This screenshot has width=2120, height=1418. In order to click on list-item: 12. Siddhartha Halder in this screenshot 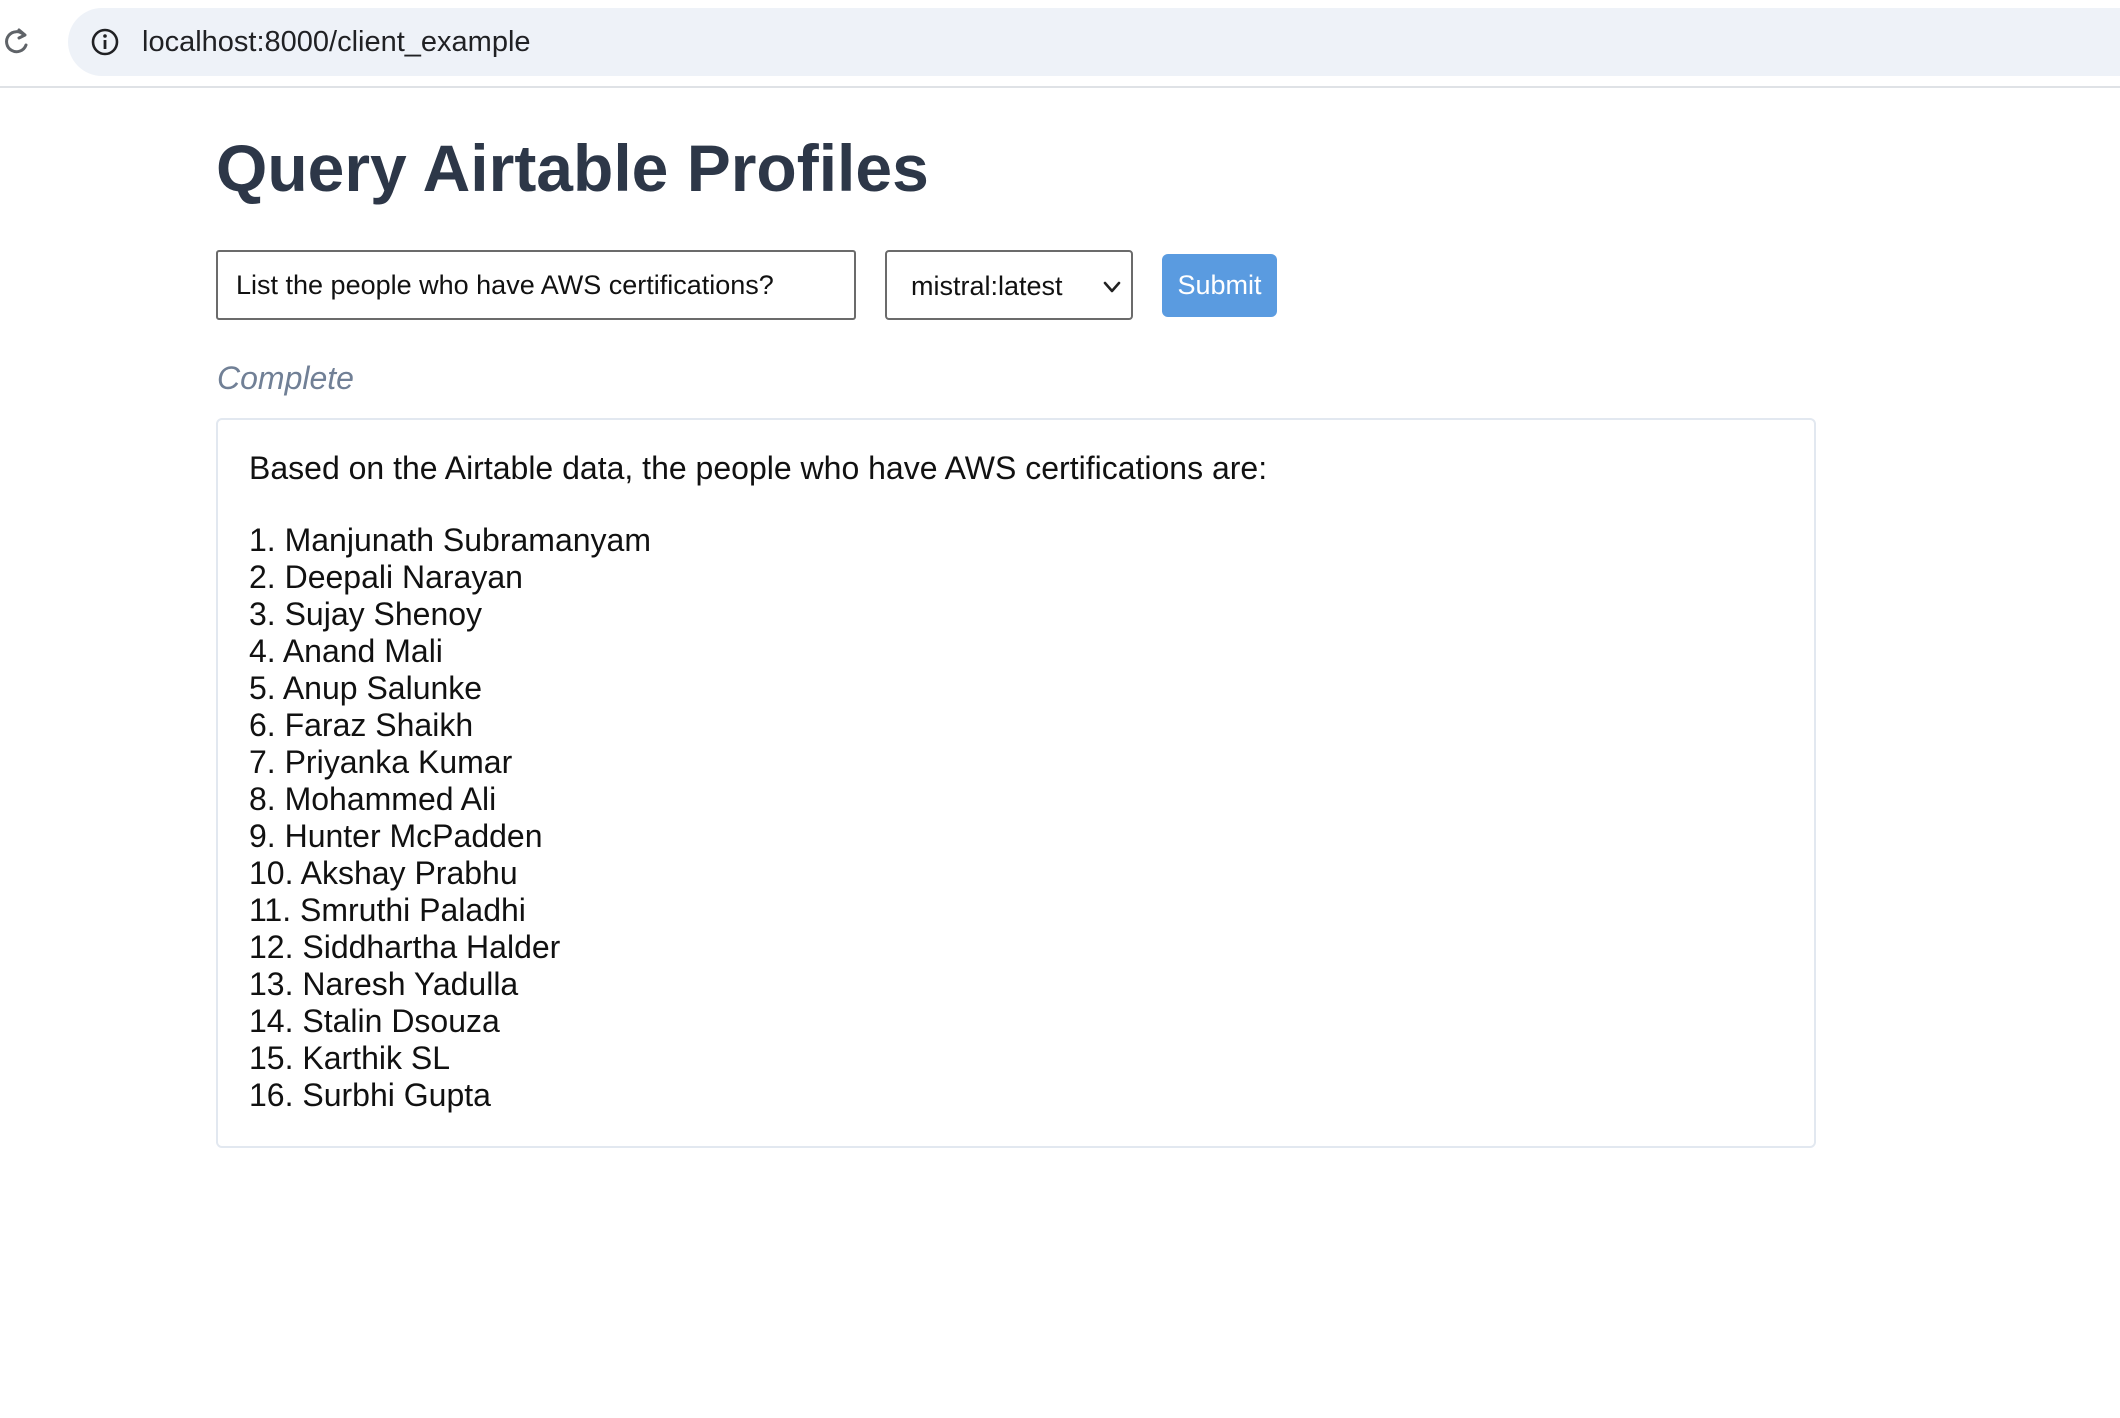, I will do `click(405, 947)`.